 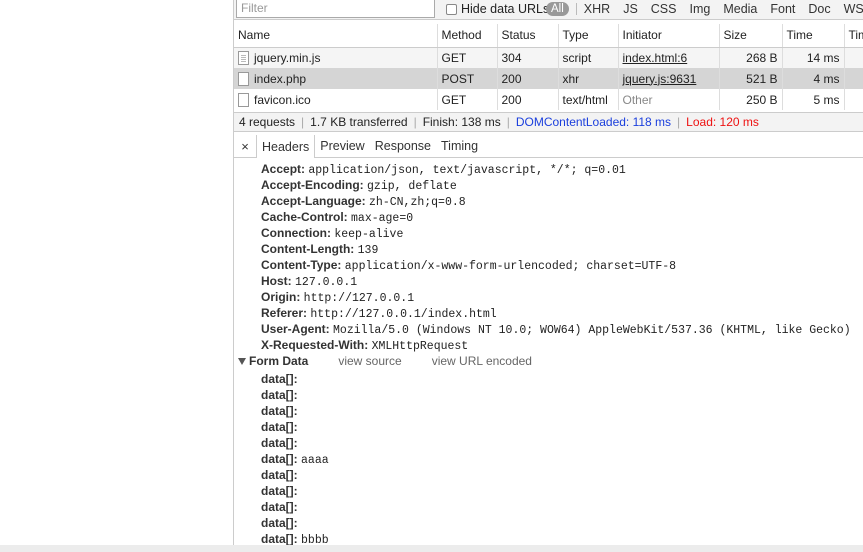 I want to click on type-filter-media: Media, so click(x=740, y=9).